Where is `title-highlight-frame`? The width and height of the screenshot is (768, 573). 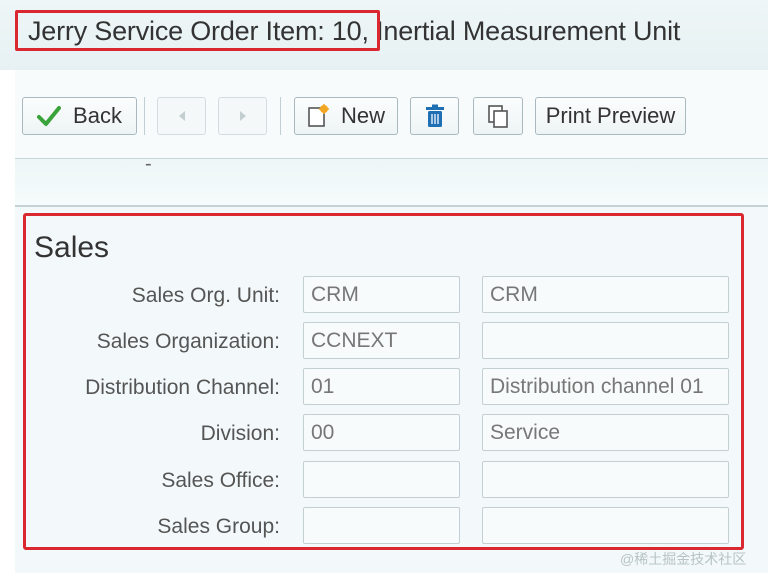
title-highlight-frame is located at coordinates (197, 30).